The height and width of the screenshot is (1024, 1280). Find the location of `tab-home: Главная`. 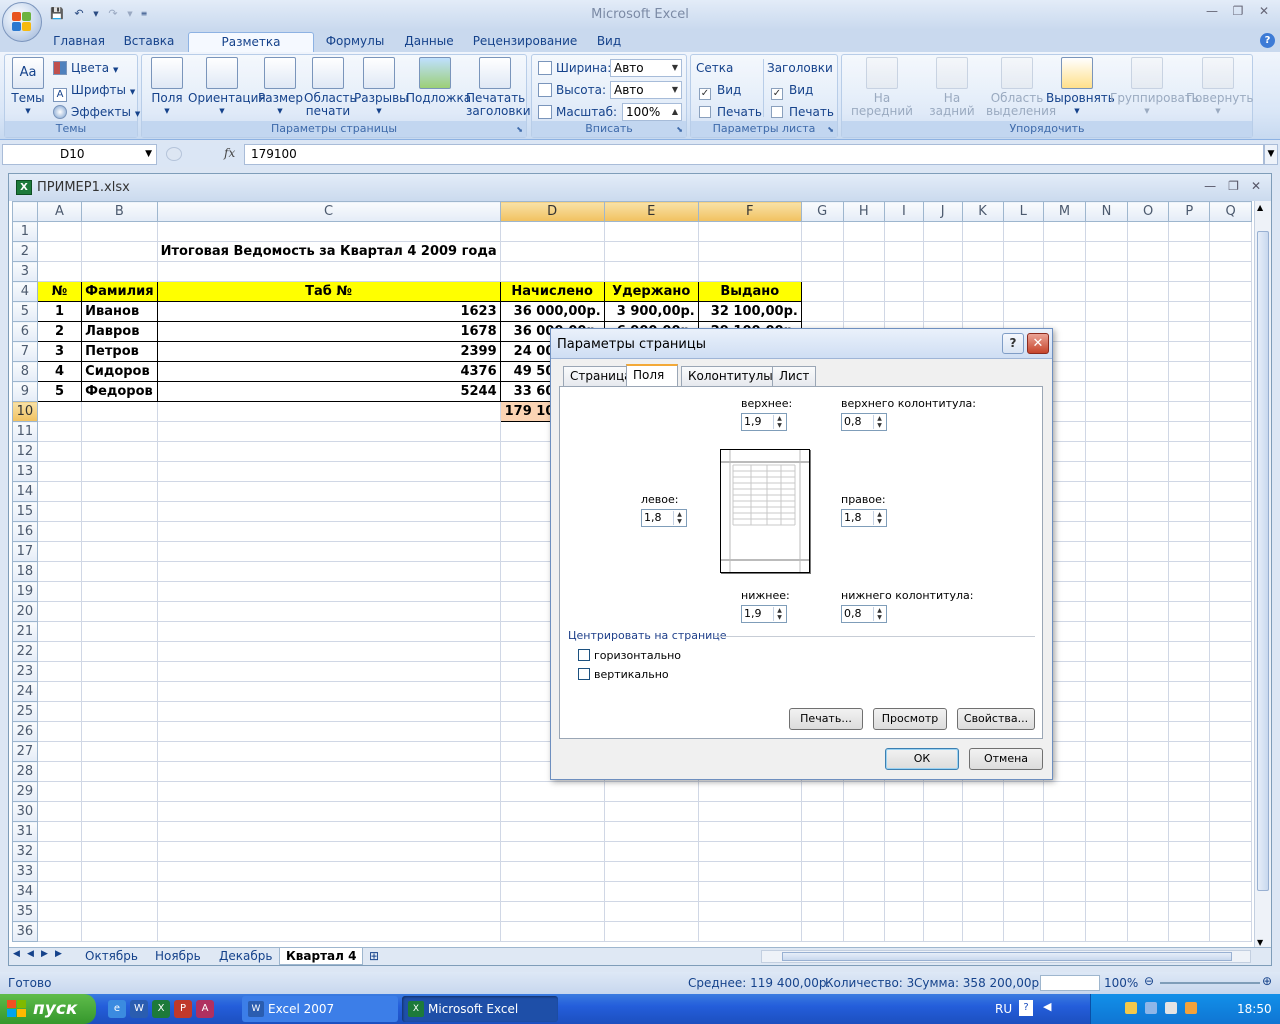

tab-home: Главная is located at coordinates (79, 42).